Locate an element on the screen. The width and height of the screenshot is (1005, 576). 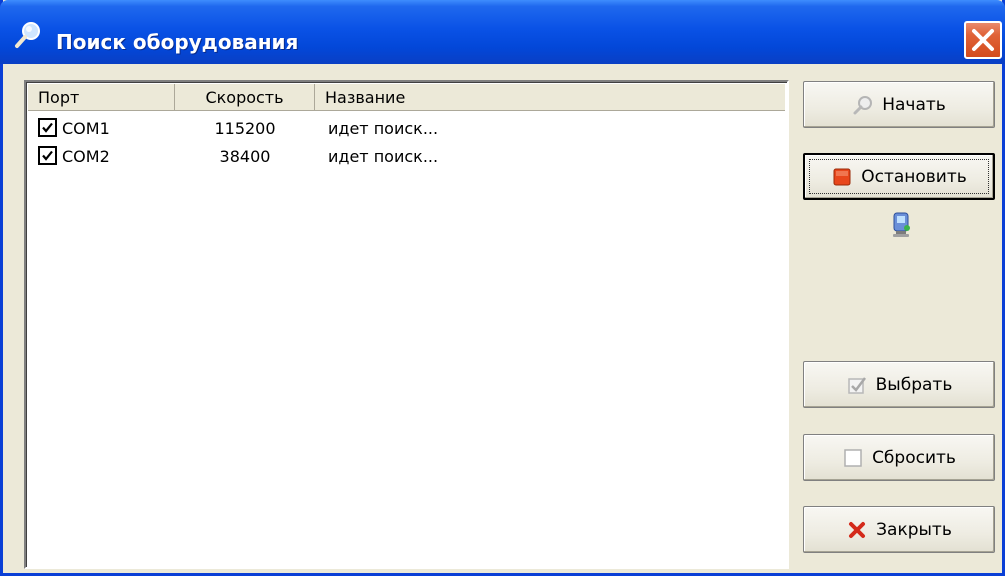
reset-button: Сбросить is located at coordinates (899, 457).